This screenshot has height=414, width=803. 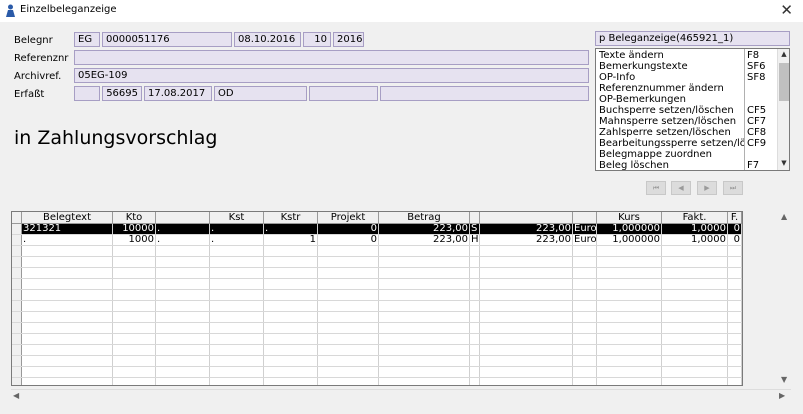 What do you see at coordinates (686, 154) in the screenshot?
I see `menu-item: Belegmappe zuordnen` at bounding box center [686, 154].